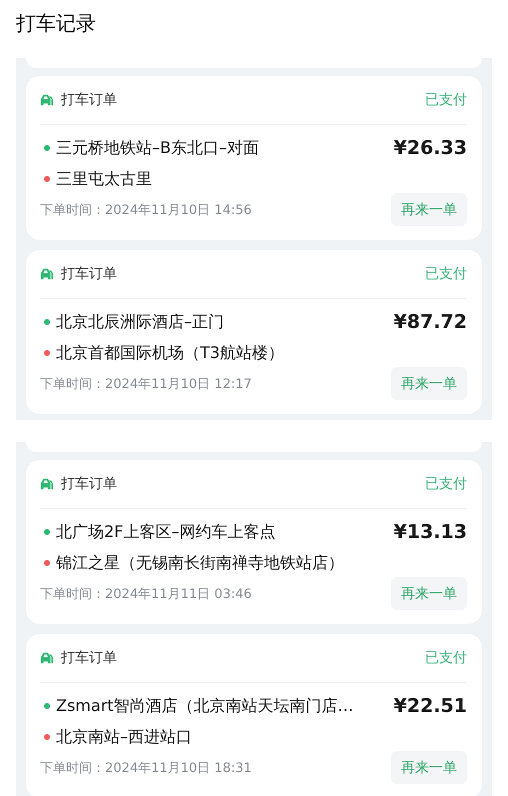 The width and height of the screenshot is (508, 796). I want to click on location-name: 北京北辰洲际酒店–正门, so click(140, 322).